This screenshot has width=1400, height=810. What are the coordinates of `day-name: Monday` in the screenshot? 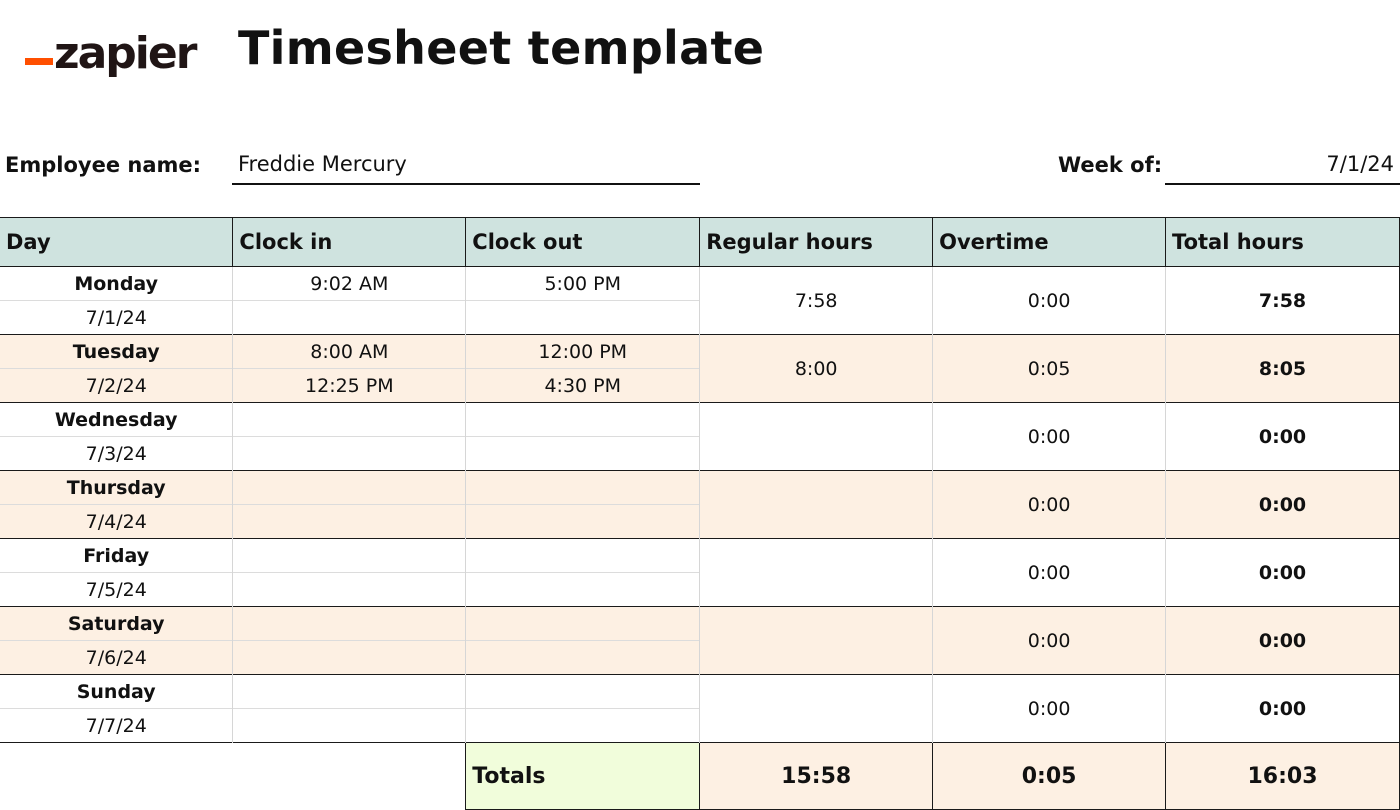 It's located at (117, 283).